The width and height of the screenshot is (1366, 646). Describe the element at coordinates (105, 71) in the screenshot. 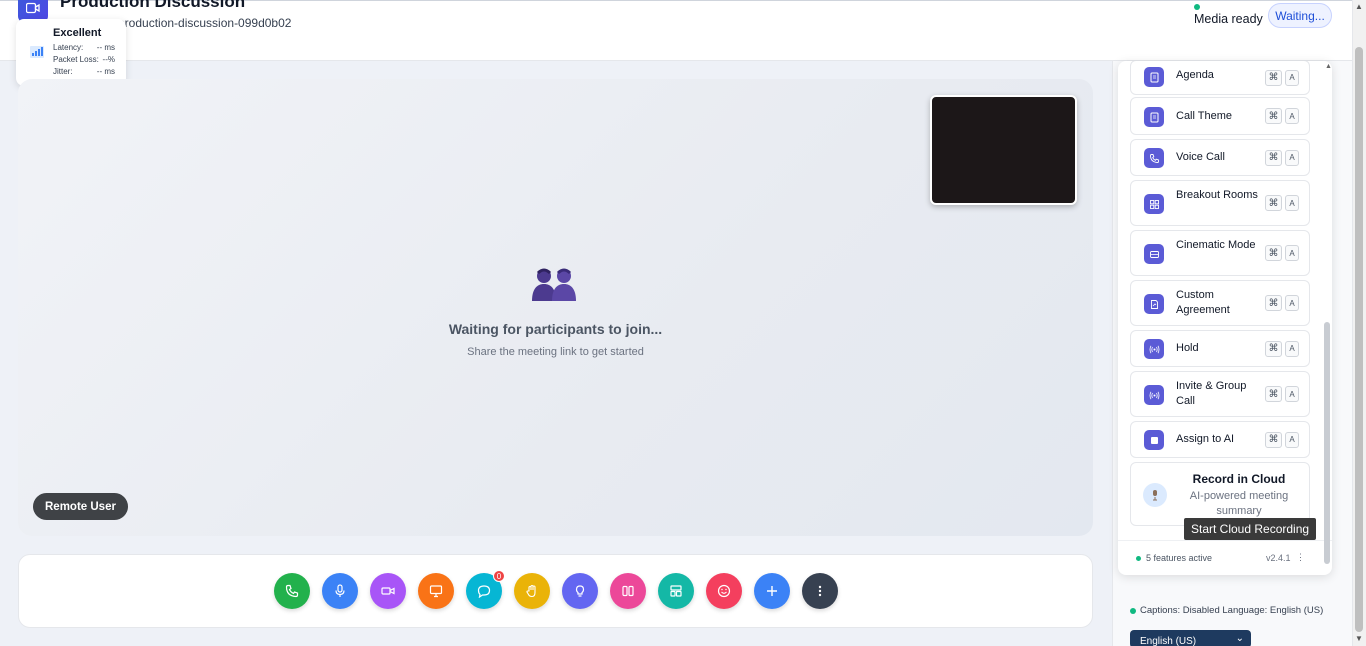

I see `jitter-value: -- ms` at that location.